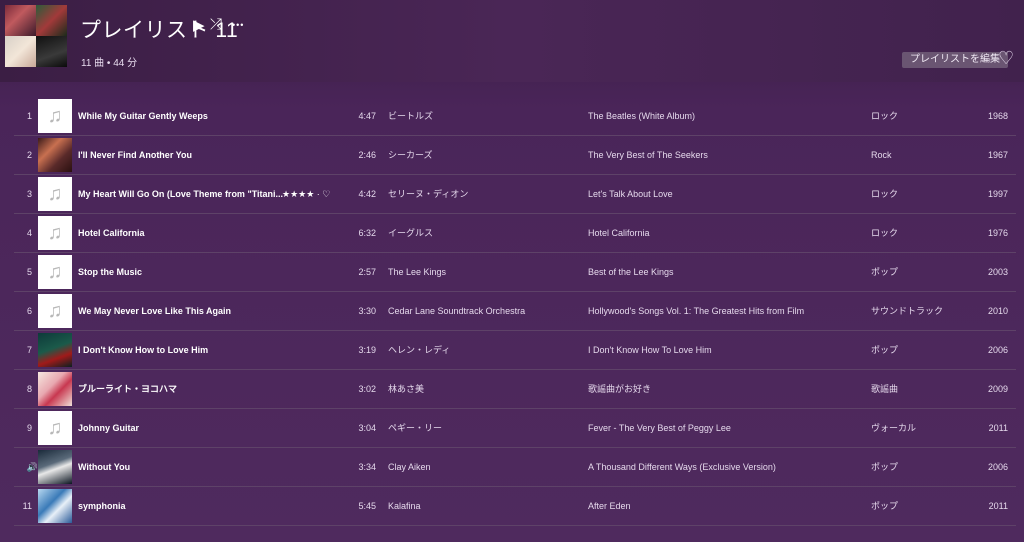  I want to click on track-duration: 3:30, so click(367, 311).